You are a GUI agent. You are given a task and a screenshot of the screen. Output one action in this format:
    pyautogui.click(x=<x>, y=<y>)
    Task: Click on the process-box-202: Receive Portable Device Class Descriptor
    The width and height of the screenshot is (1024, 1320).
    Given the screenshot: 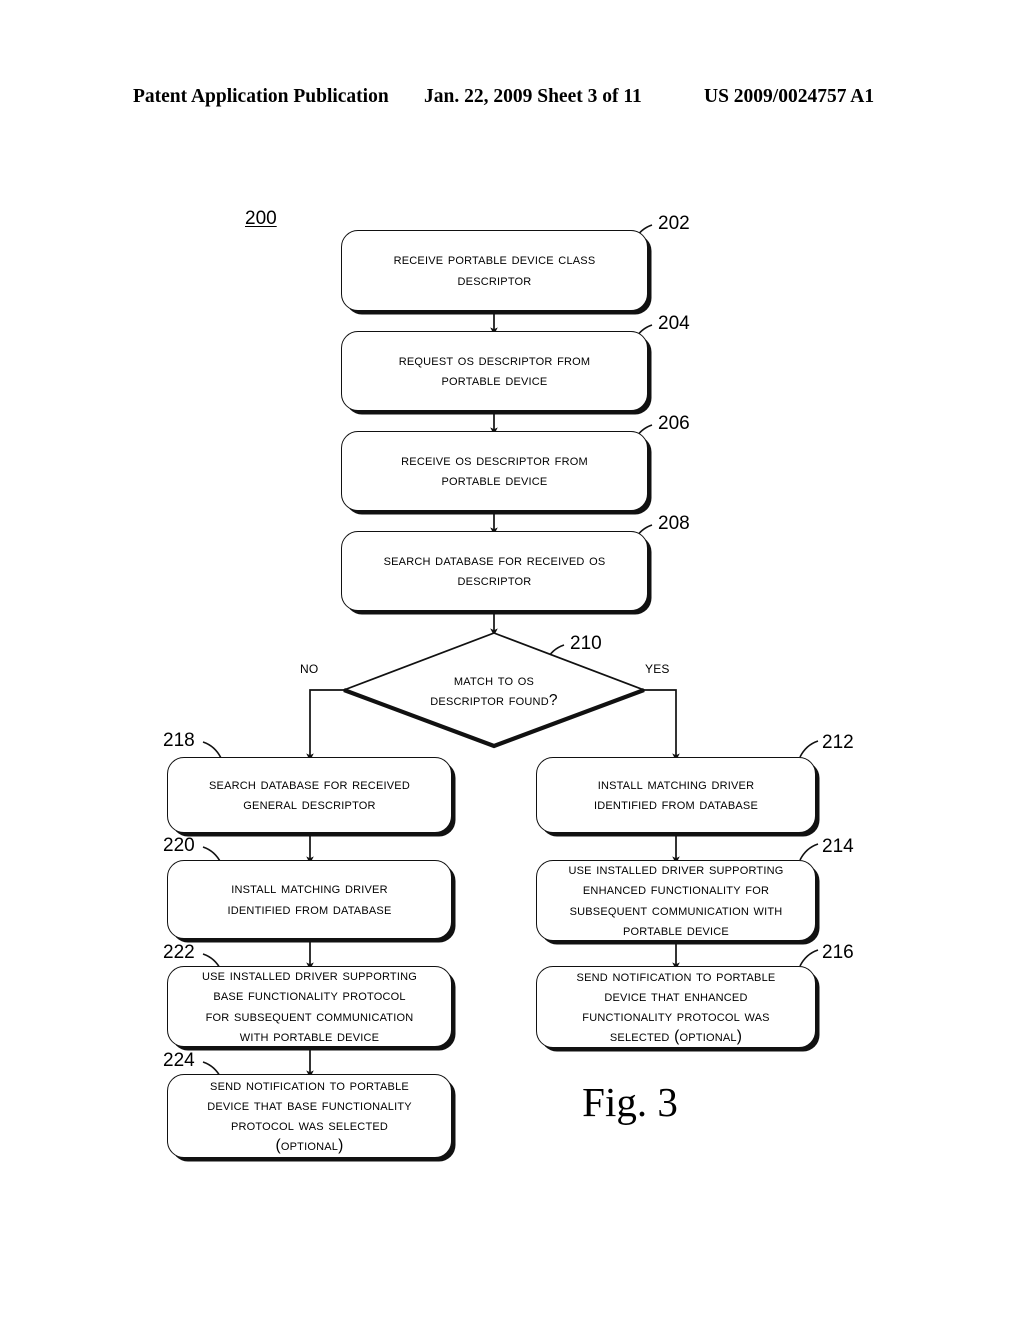 What is the action you would take?
    pyautogui.click(x=494, y=270)
    